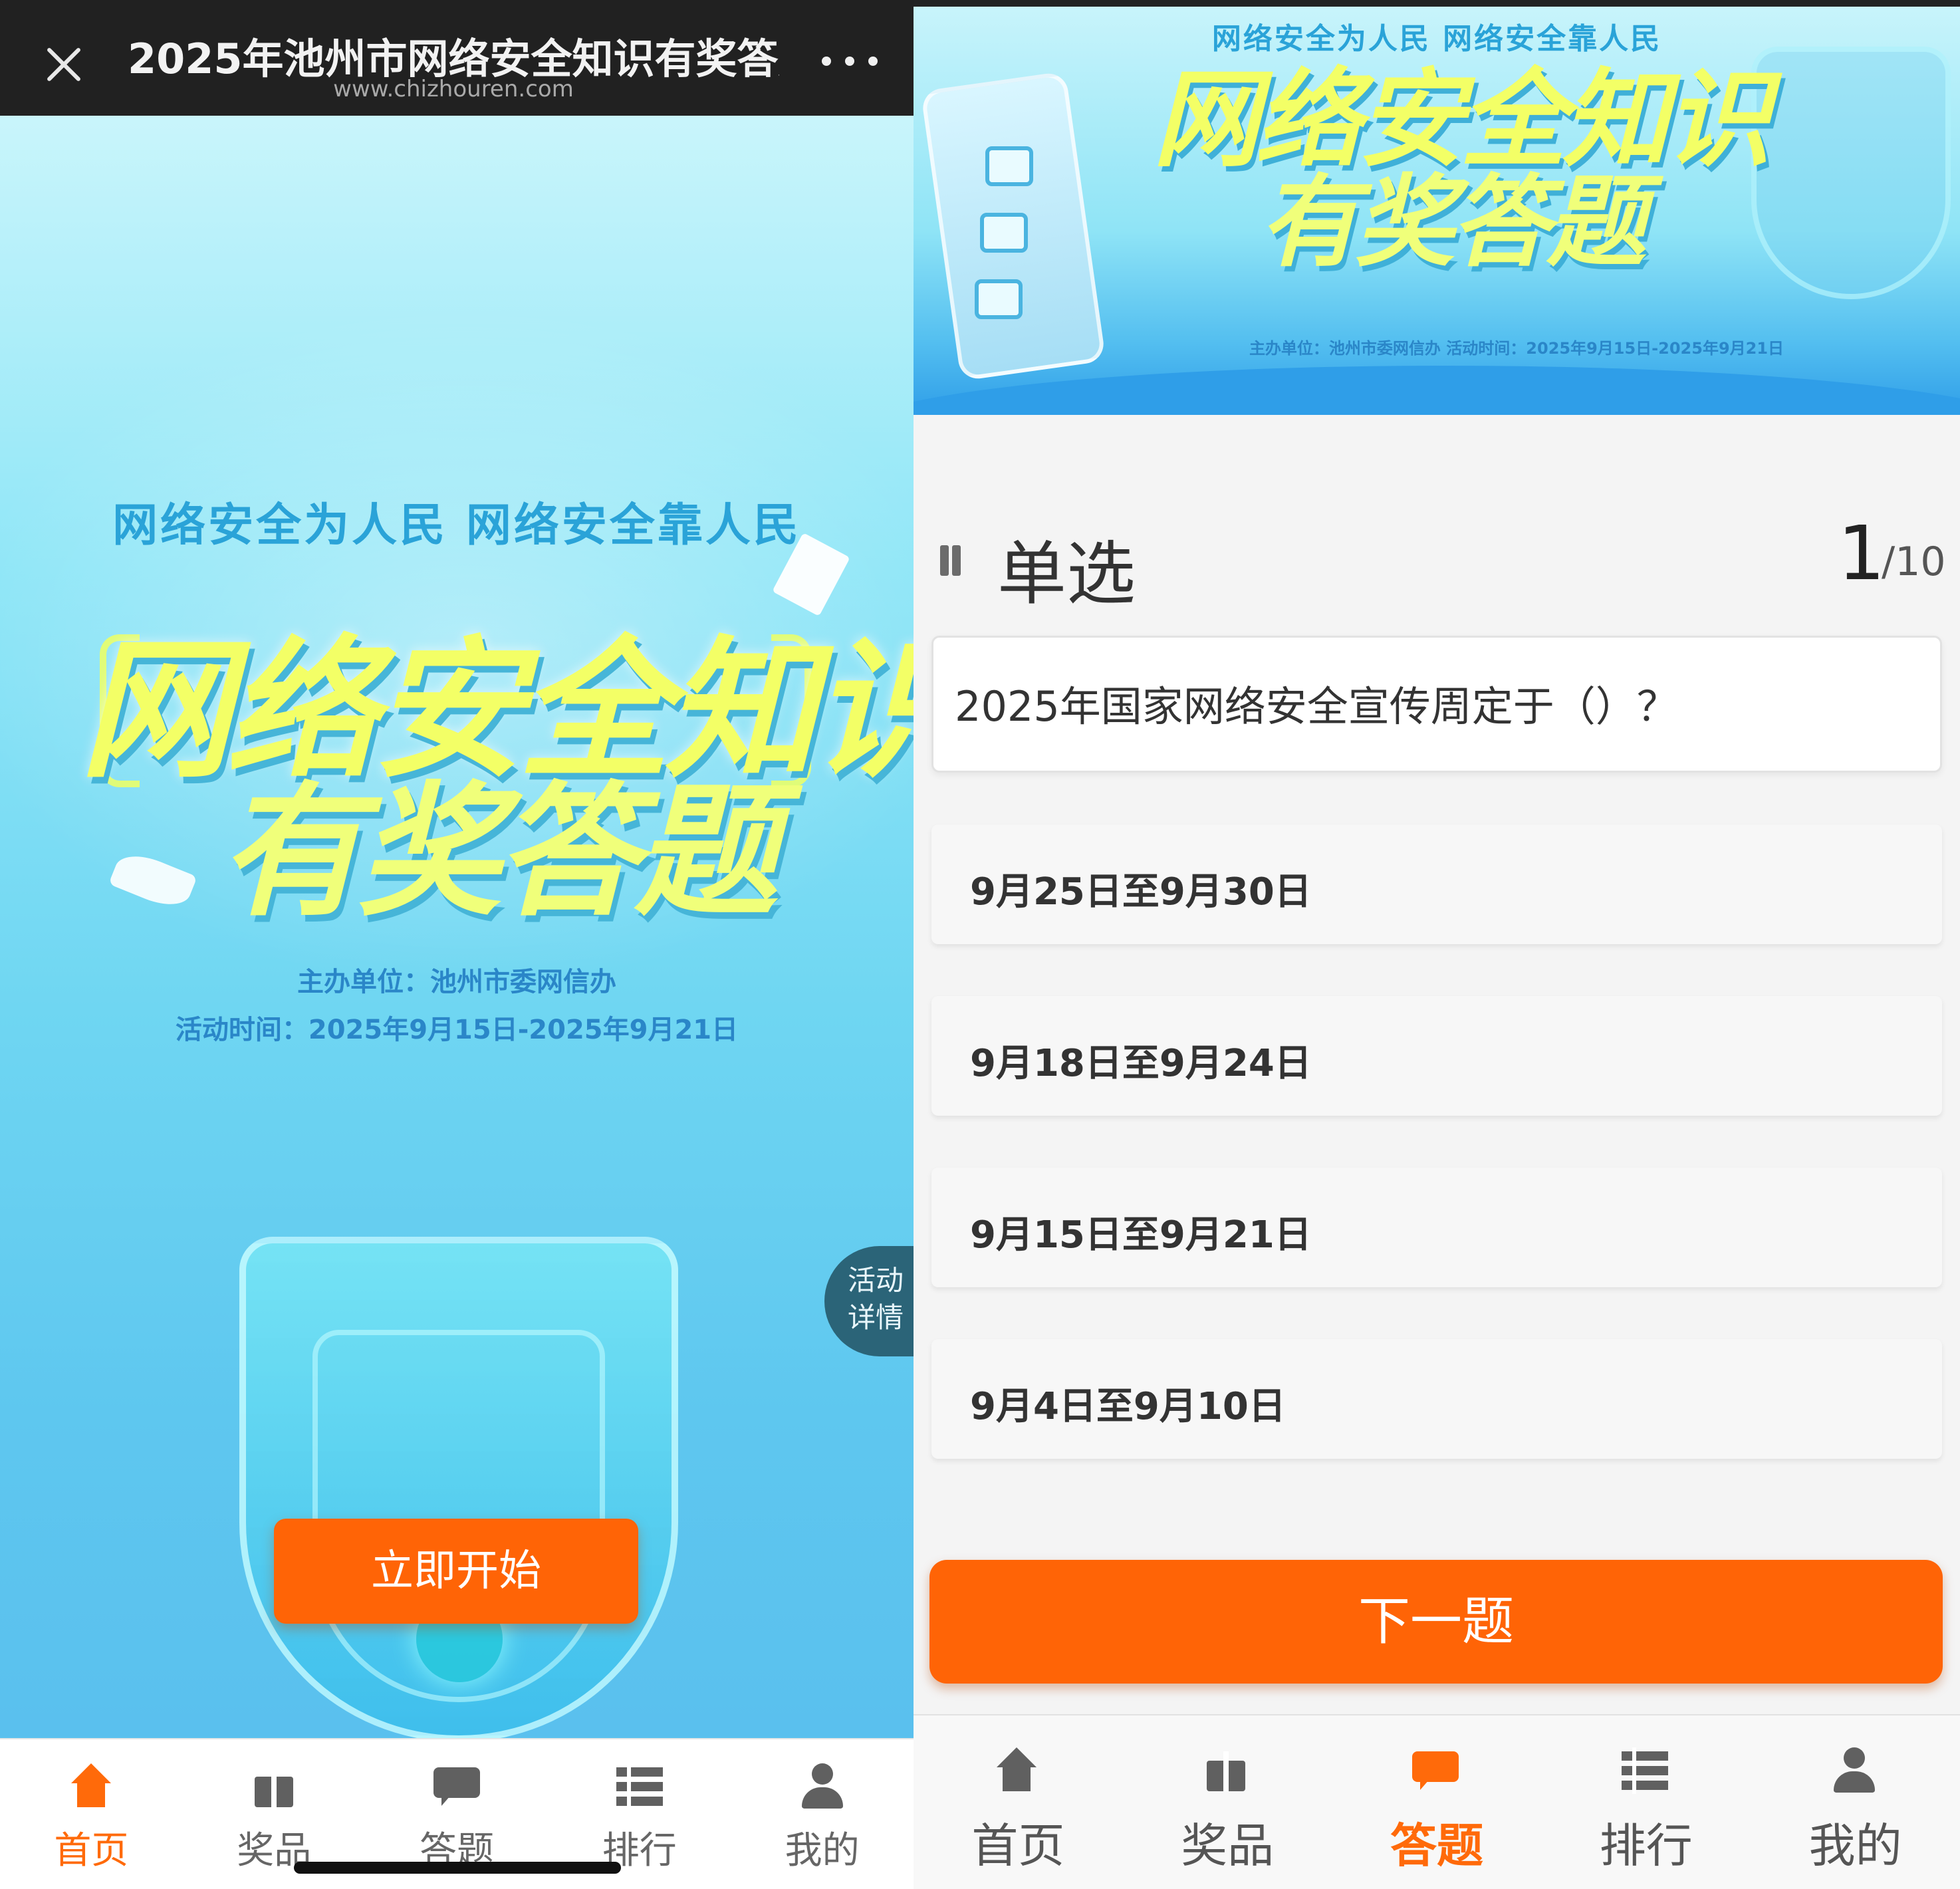  I want to click on close-icon, so click(64, 64).